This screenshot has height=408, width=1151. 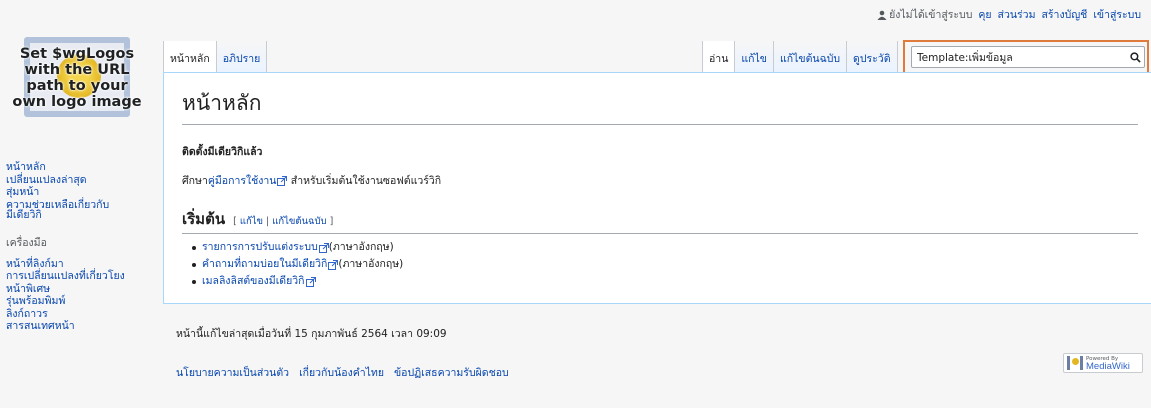 I want to click on faq-link: คำถามที่ถามบ่อยในมีเดียวิกิ, so click(x=264, y=264).